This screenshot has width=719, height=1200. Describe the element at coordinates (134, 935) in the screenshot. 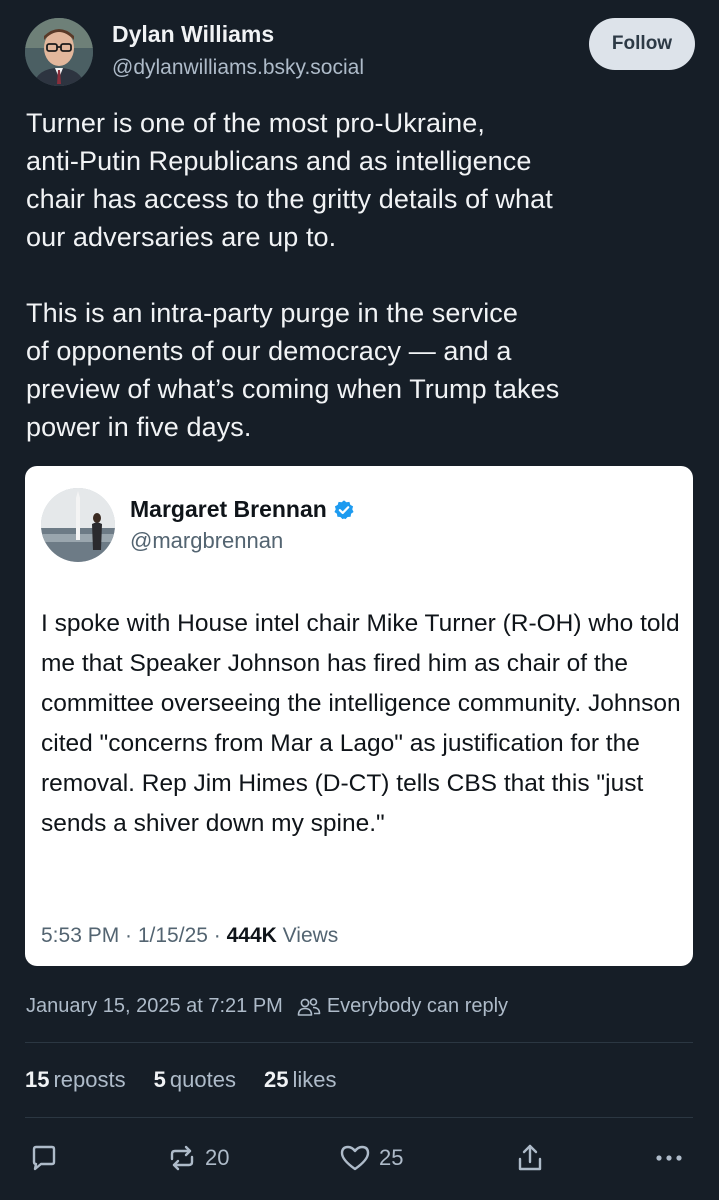

I see `quote-time: 5:53 PM · 1/15/25 ·` at that location.